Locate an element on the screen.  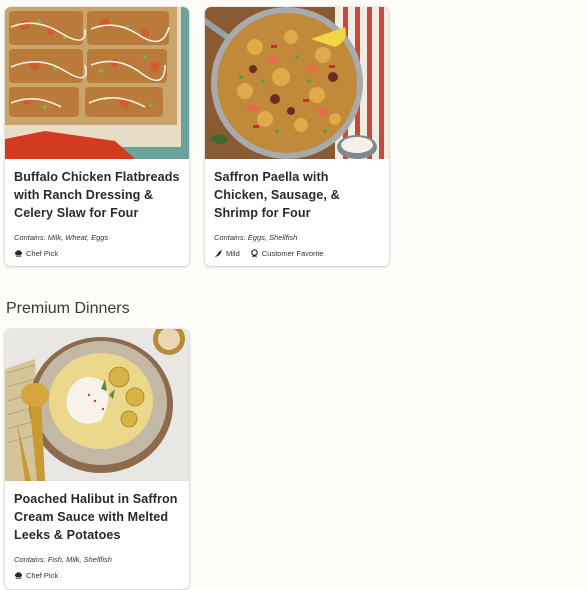
award-ribbon-icon is located at coordinates (254, 253).